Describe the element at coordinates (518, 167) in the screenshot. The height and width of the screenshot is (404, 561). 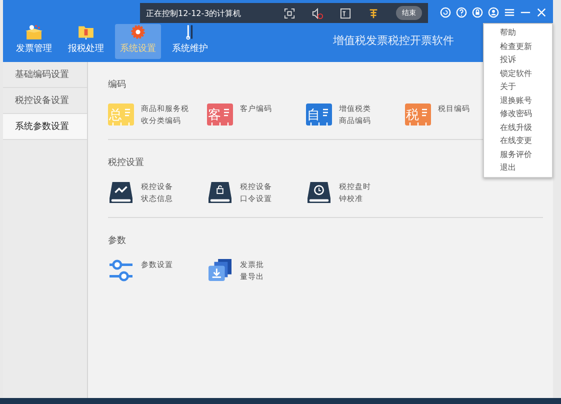
I see `menu-item: 退出` at that location.